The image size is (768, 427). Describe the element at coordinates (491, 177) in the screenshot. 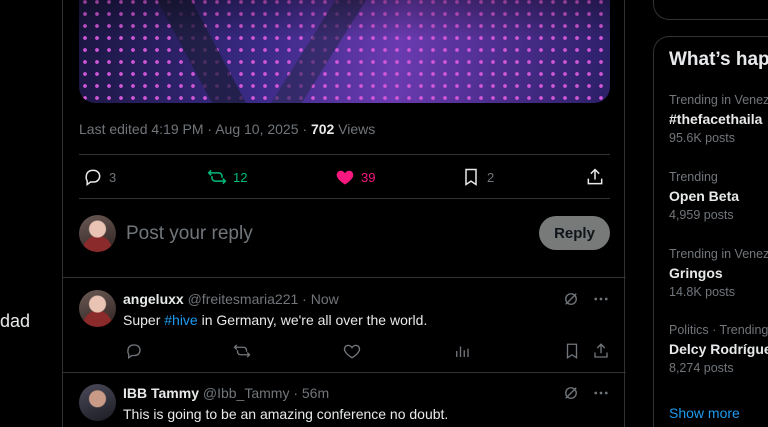

I see `bookmark-count: 2` at that location.